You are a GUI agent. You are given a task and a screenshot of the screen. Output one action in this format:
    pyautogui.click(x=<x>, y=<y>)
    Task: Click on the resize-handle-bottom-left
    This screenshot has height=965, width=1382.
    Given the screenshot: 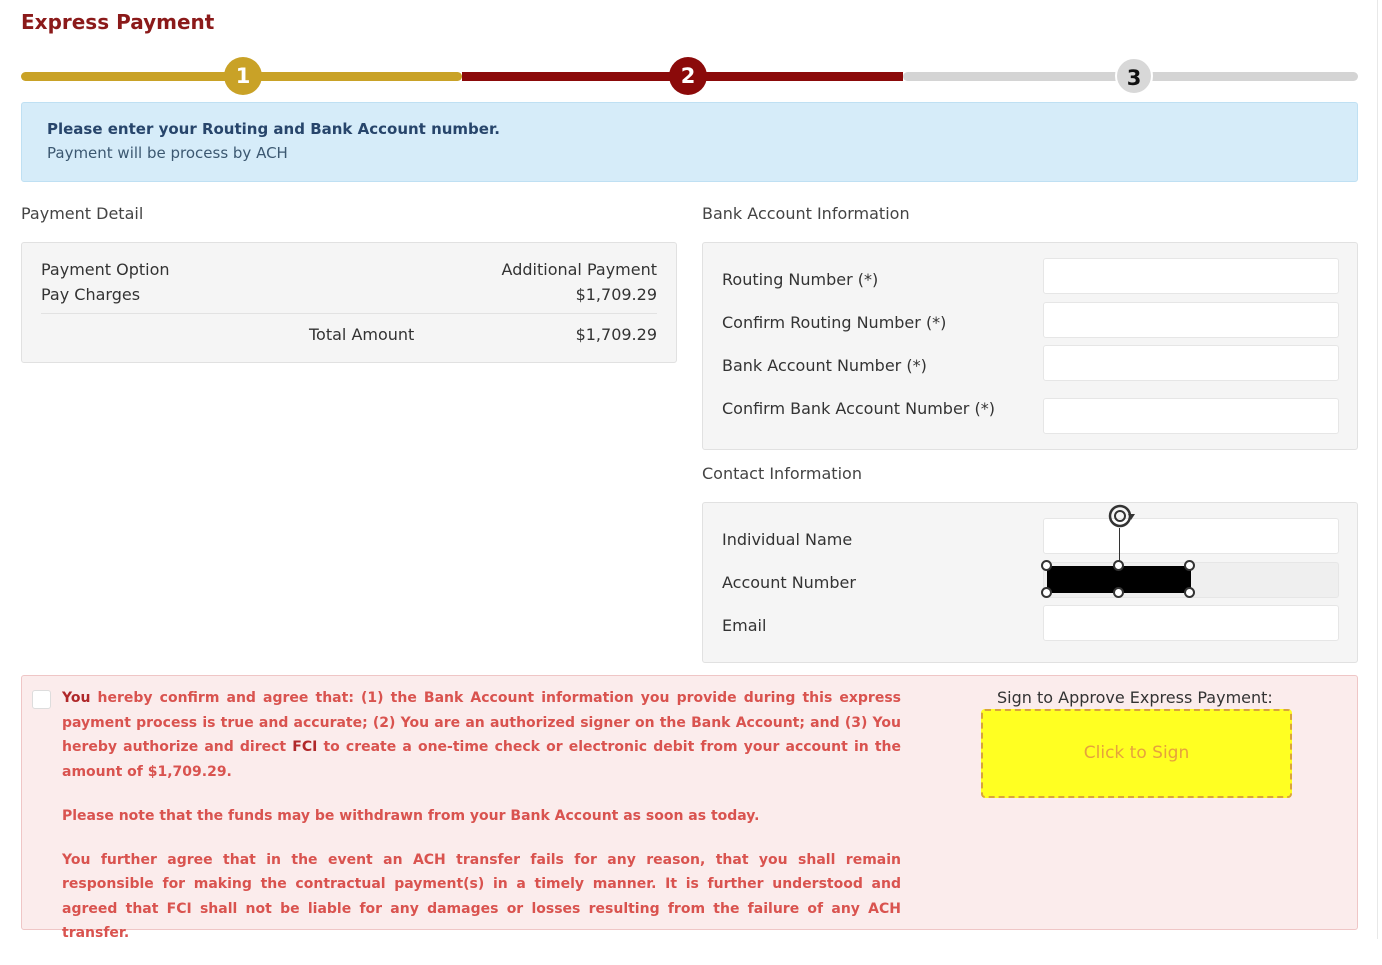 What is the action you would take?
    pyautogui.click(x=1046, y=592)
    